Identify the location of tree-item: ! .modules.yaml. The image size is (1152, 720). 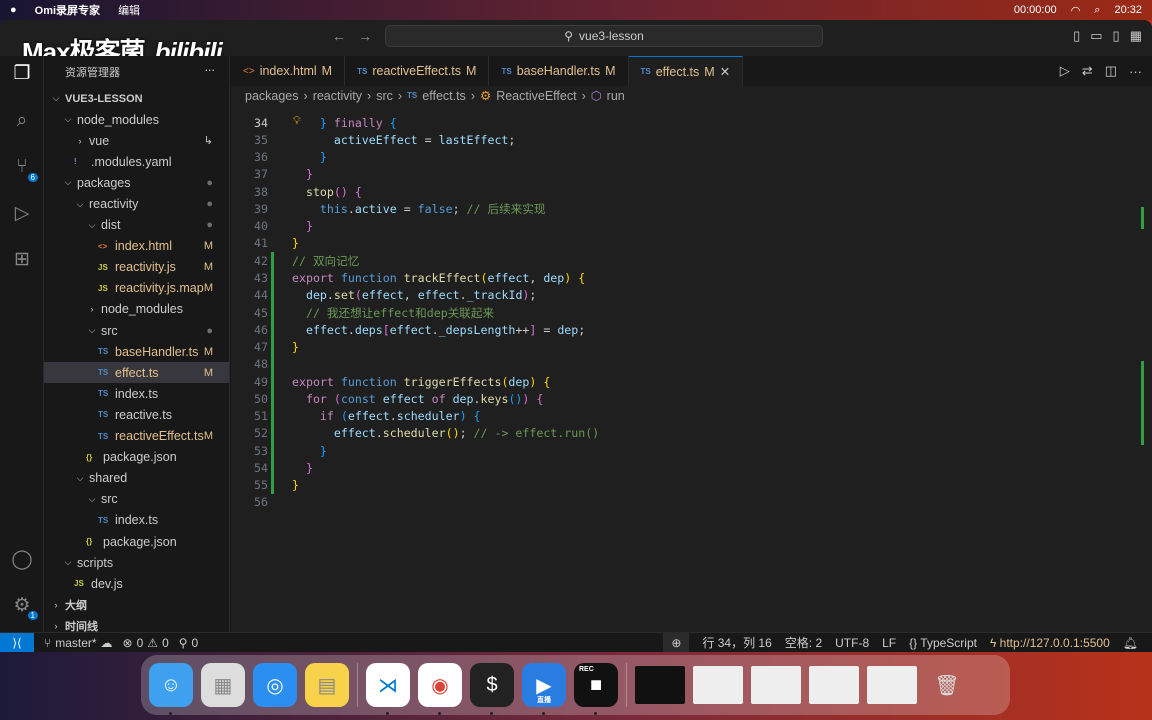
(136, 161).